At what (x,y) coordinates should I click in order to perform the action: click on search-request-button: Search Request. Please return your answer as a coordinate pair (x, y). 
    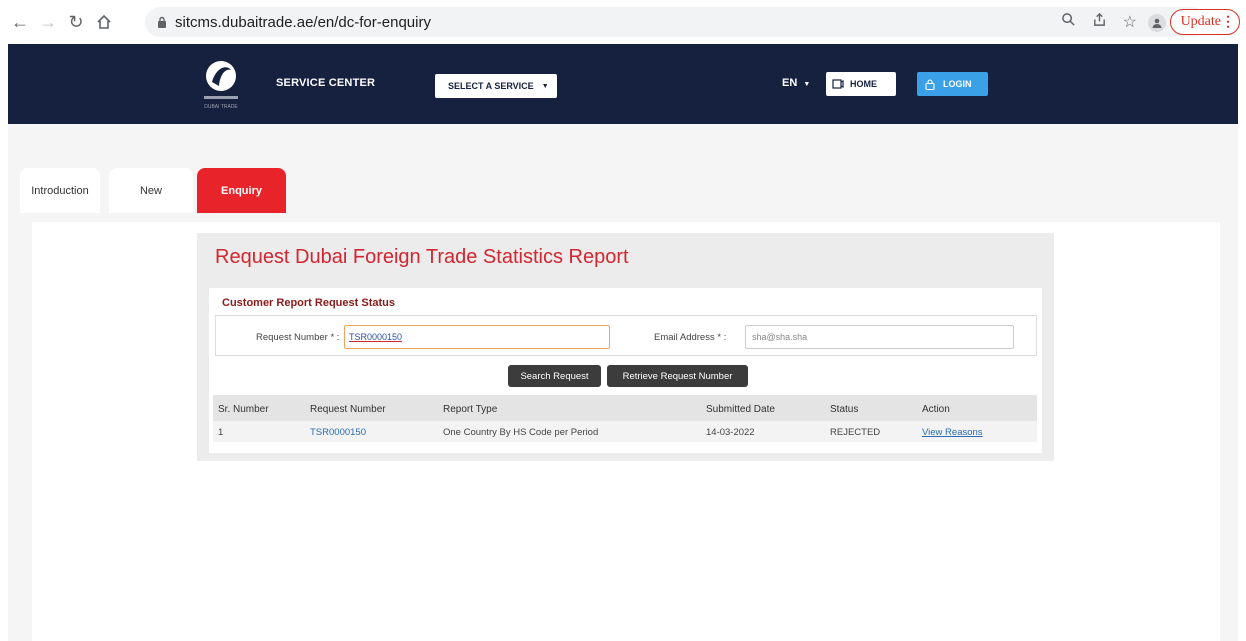
    Looking at the image, I should click on (554, 376).